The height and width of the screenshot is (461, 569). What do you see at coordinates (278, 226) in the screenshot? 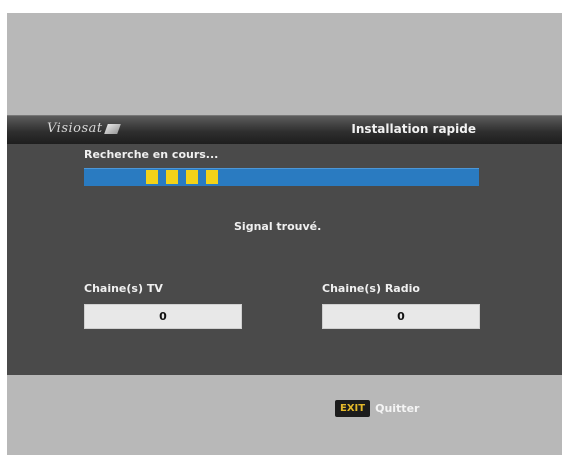
I see `signal-status: Signal trouvé.` at bounding box center [278, 226].